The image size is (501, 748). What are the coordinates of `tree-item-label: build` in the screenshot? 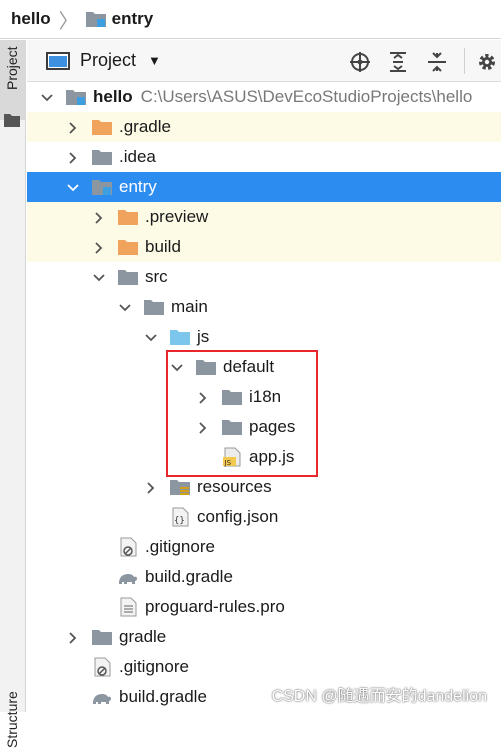 It's located at (163, 246).